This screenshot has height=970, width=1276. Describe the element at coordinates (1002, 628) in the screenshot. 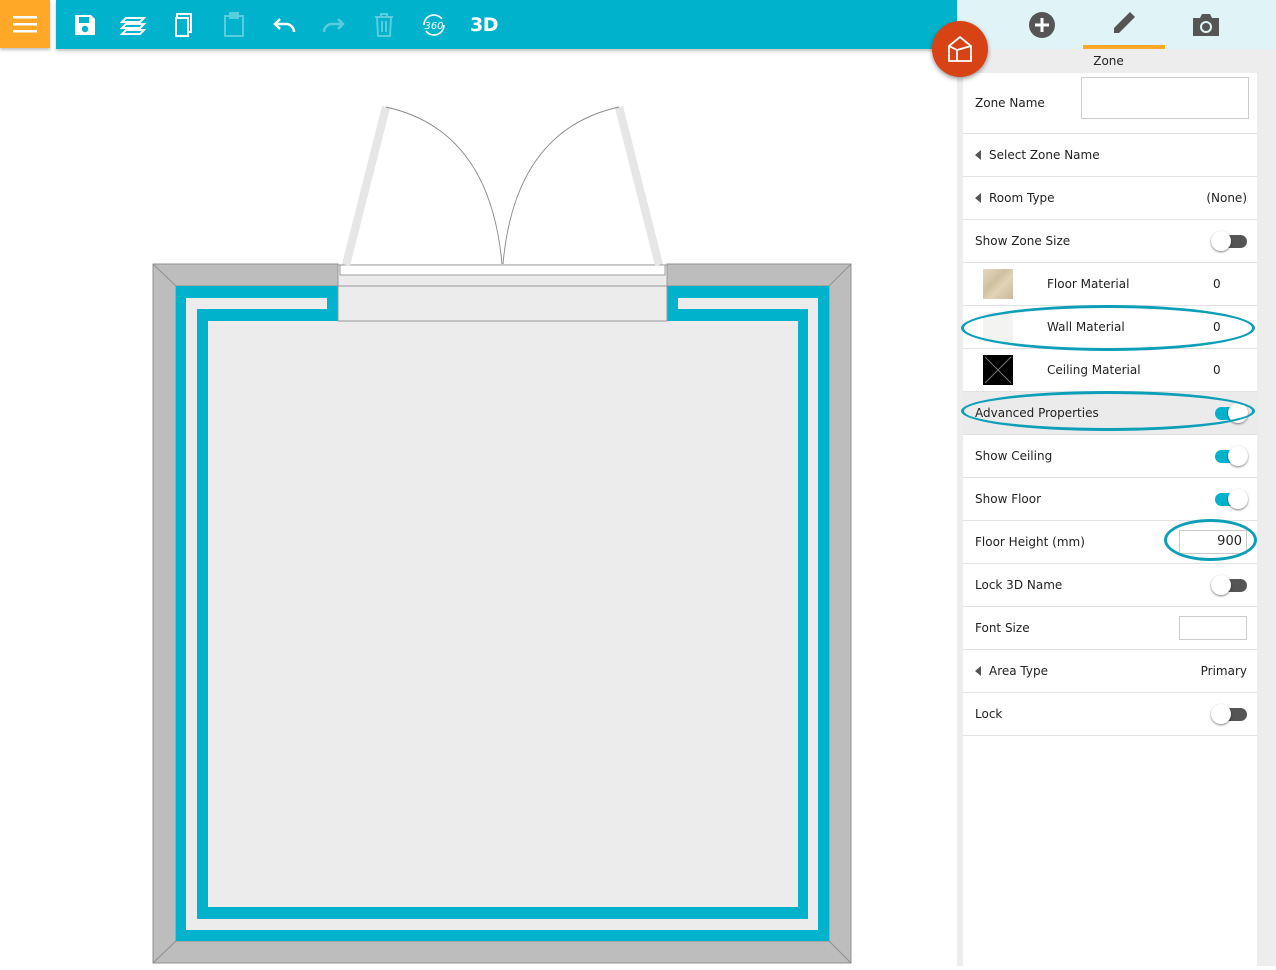

I see `font-size-label: Font Size` at that location.